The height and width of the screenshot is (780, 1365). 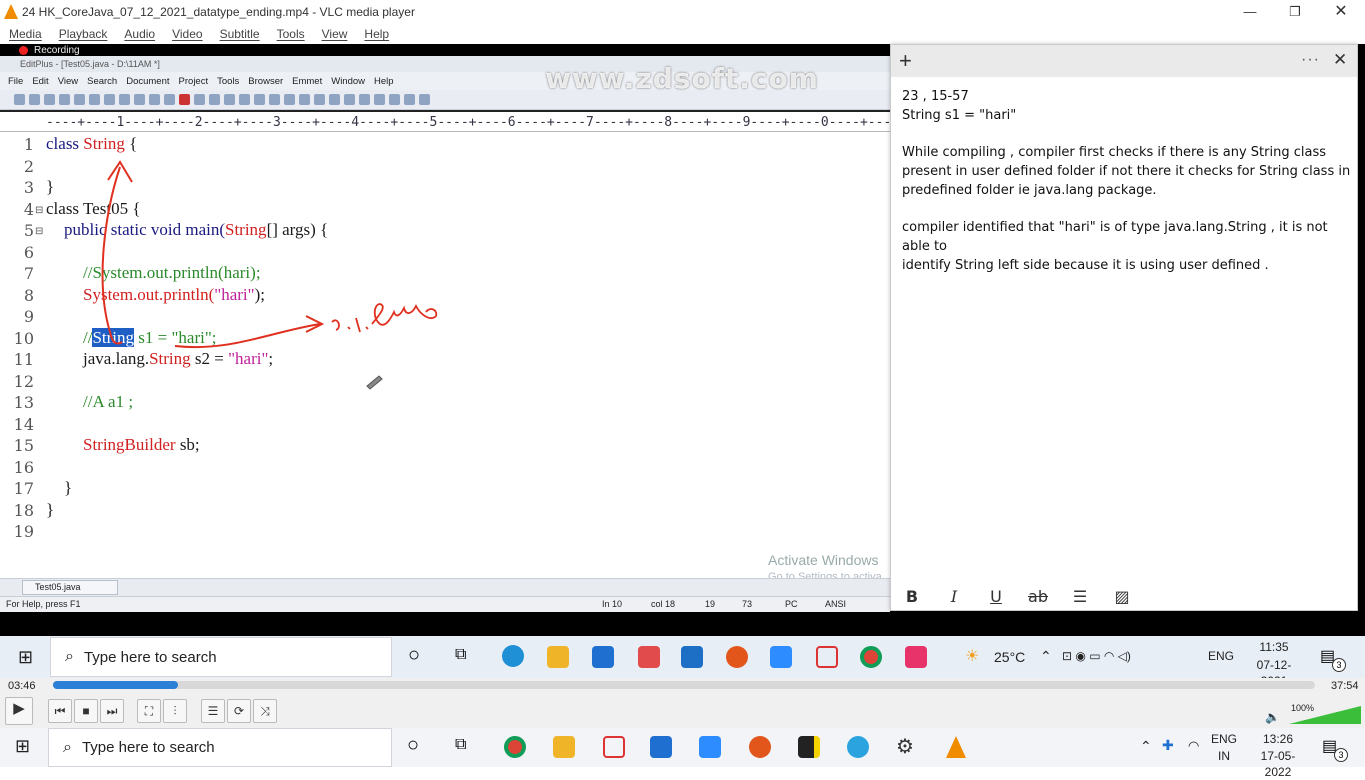 I want to click on tile-icon, so click(x=379, y=99).